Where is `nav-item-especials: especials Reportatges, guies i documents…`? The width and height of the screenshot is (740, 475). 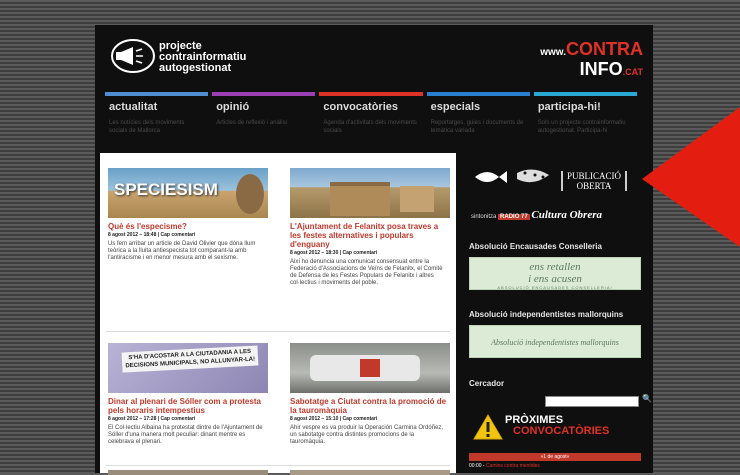
nav-item-especials: especials Reportatges, guies i documents… is located at coordinates (480, 118).